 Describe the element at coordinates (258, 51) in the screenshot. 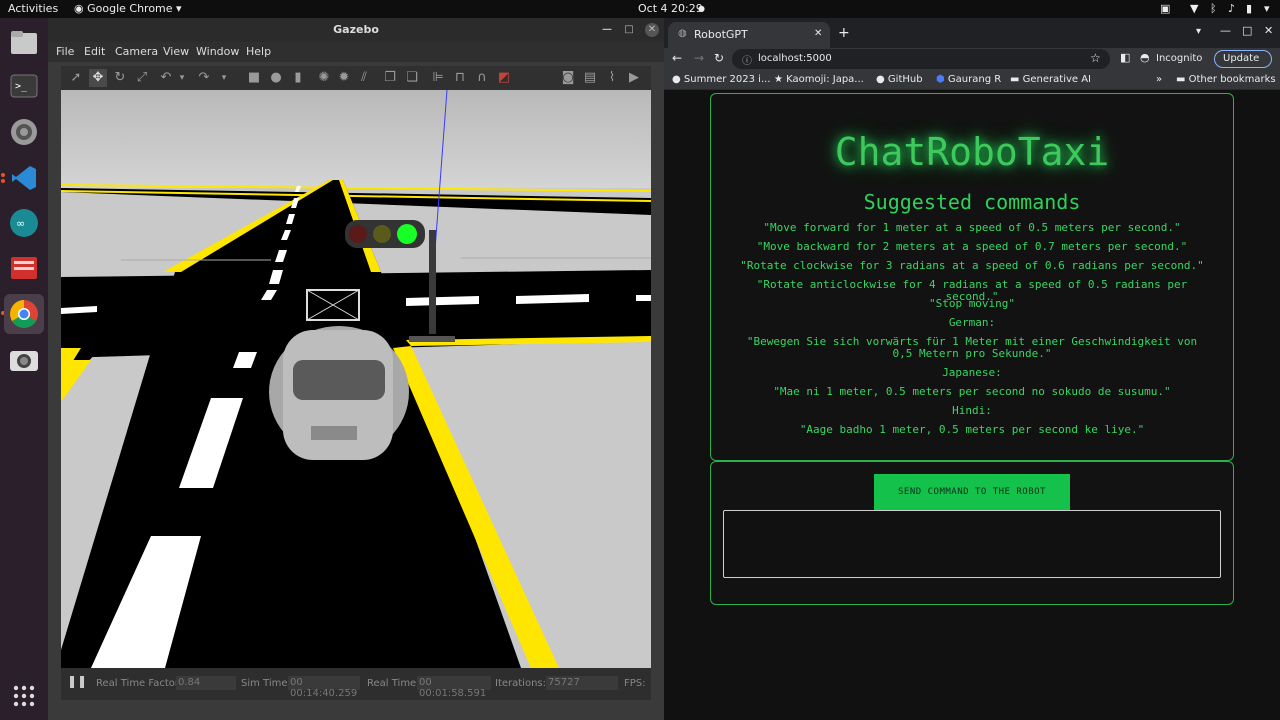

I see `menu-help: Help` at that location.